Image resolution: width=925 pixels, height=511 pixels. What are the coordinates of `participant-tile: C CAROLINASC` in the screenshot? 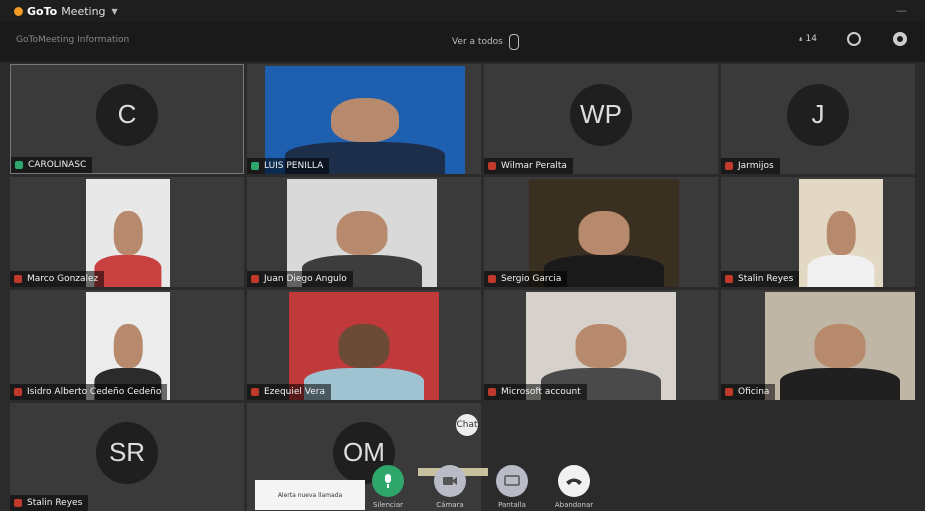 It's located at (127, 119).